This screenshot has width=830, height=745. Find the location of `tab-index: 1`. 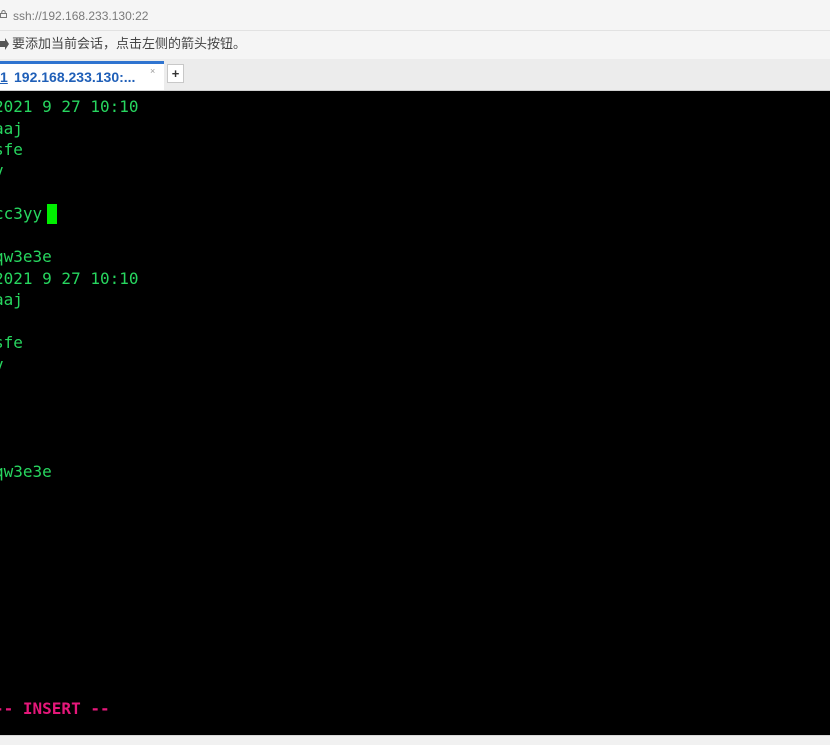

tab-index: 1 is located at coordinates (4, 77).